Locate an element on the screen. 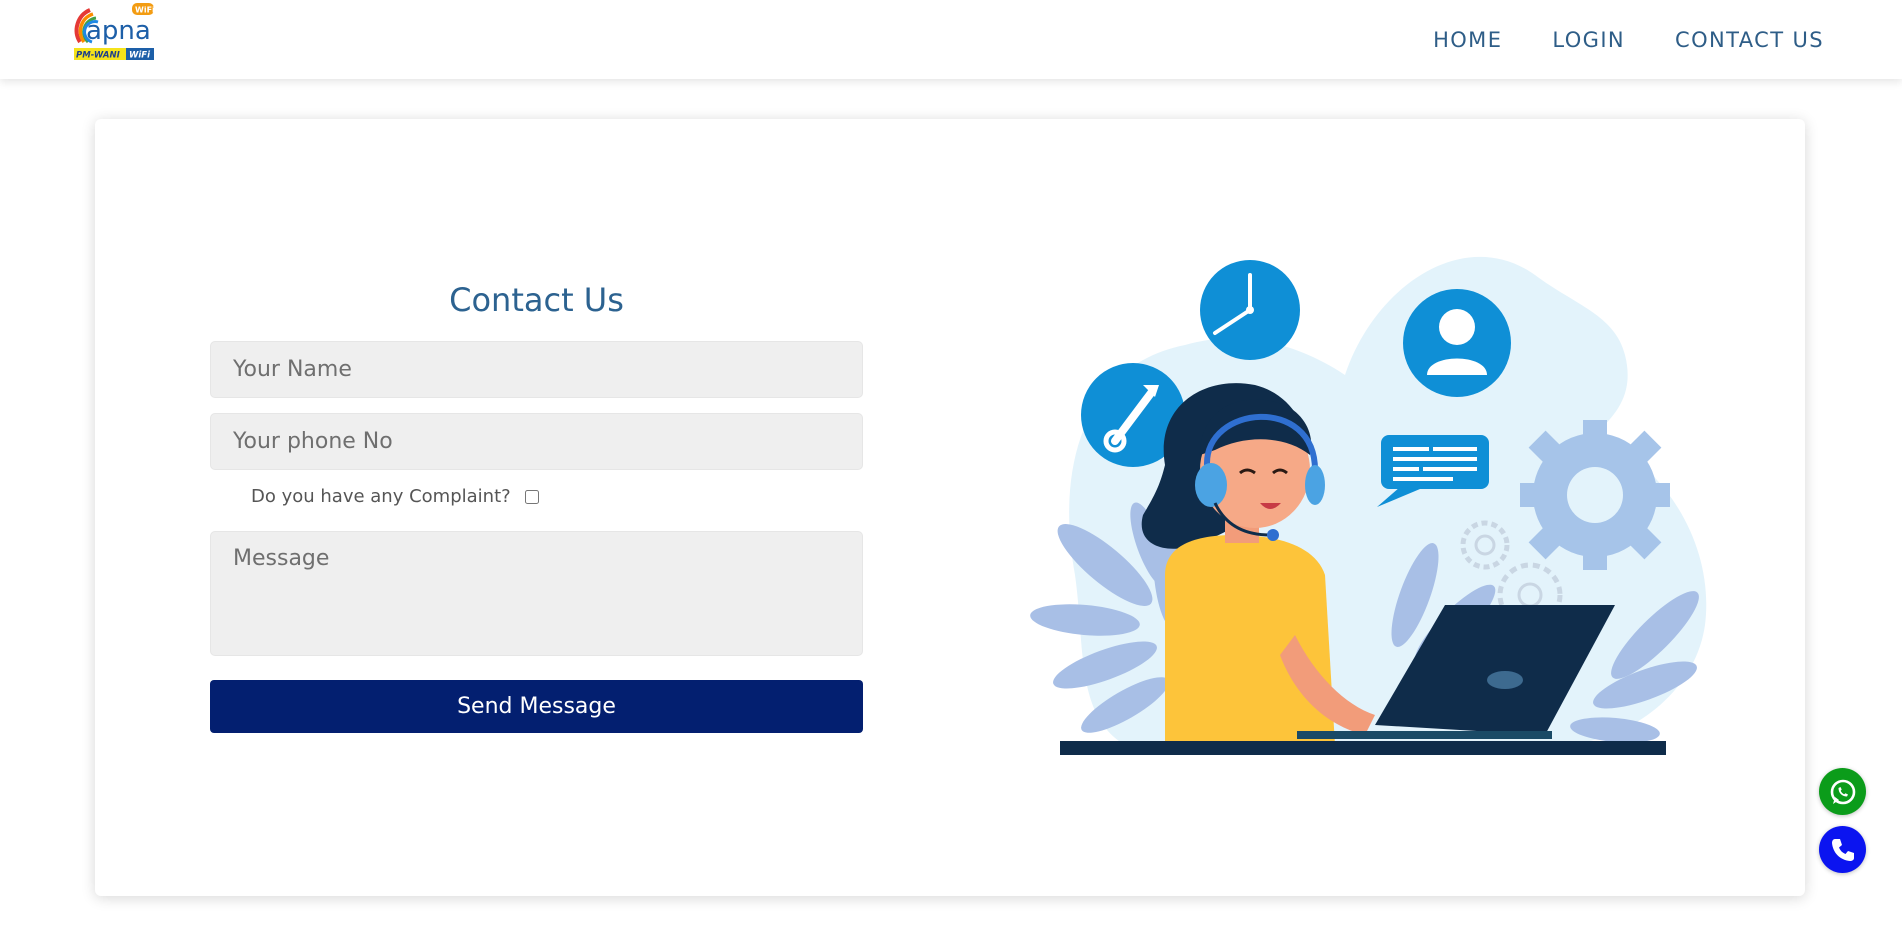 This screenshot has height=928, width=1902. name-input is located at coordinates (536, 369).